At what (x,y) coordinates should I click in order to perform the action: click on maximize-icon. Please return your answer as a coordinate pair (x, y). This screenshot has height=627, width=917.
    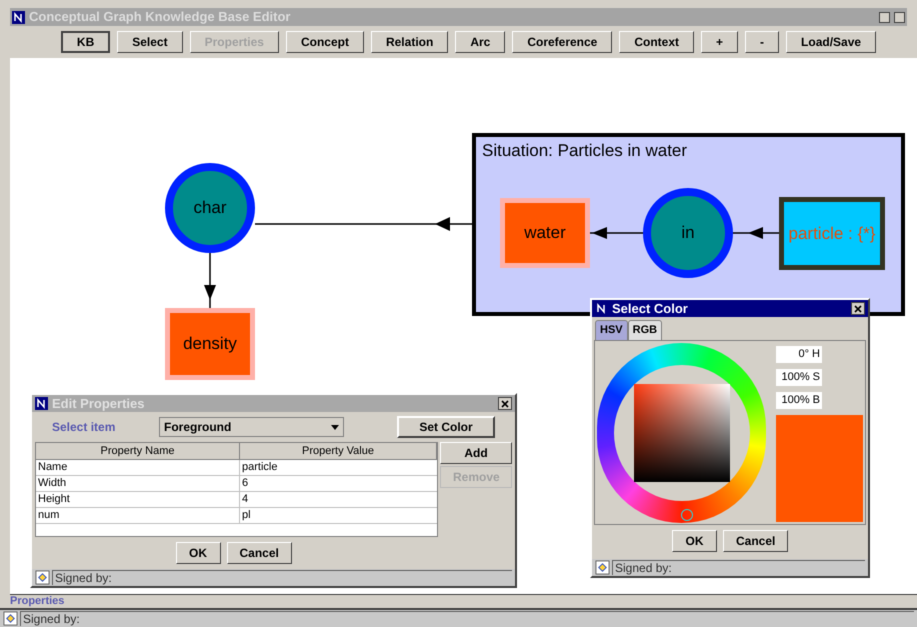
    Looking at the image, I should click on (899, 17).